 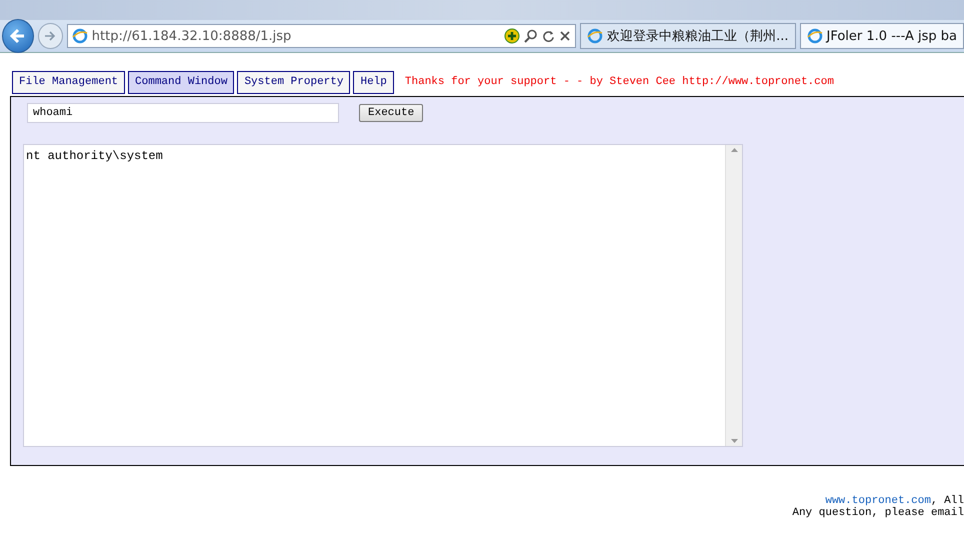 I want to click on nav-tab: Command Window, so click(x=181, y=82).